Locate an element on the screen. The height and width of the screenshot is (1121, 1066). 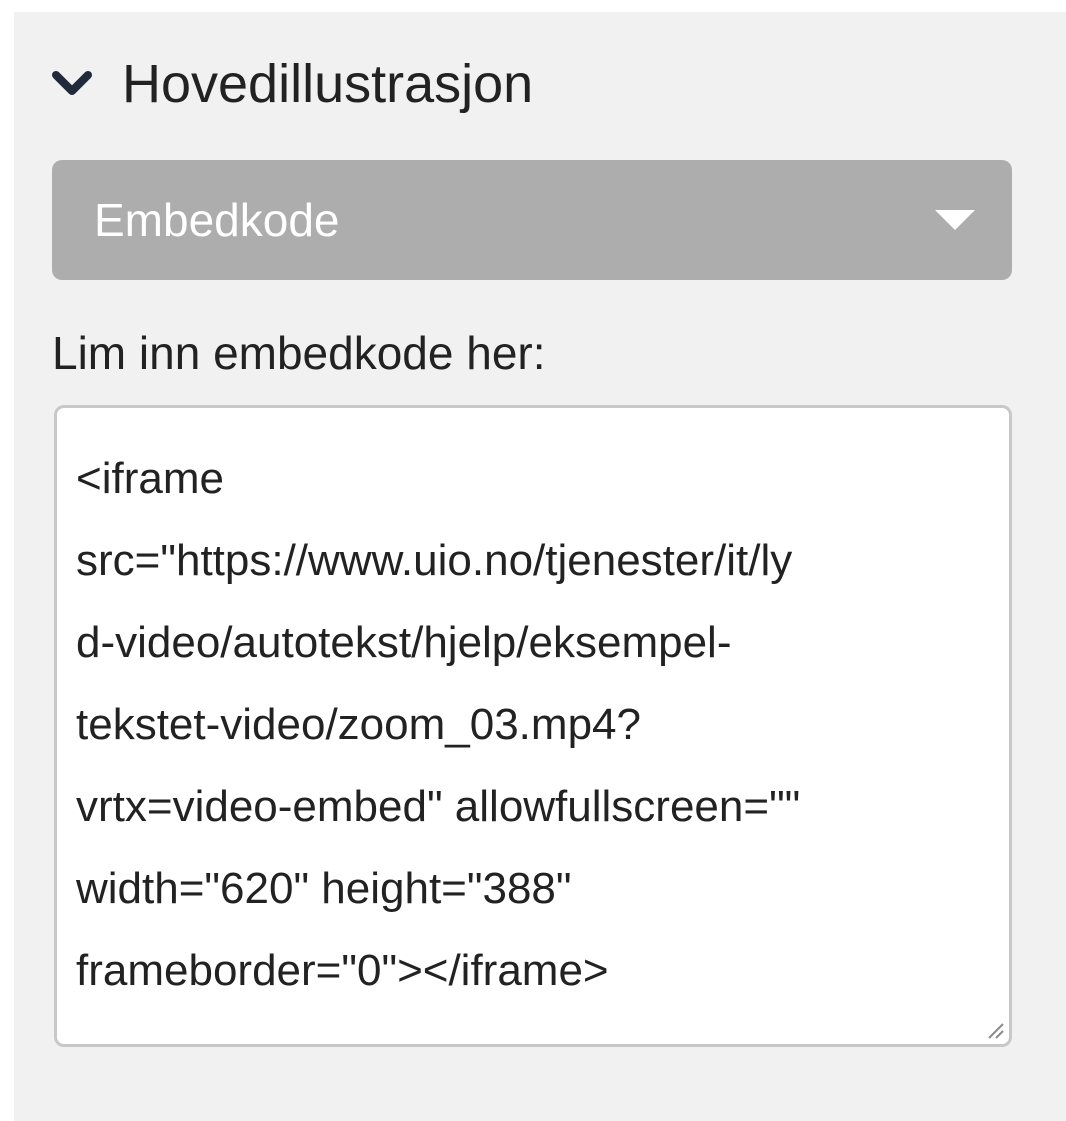
embed-code-line: tekstet-video/zoom_03.mp4? is located at coordinates (358, 724).